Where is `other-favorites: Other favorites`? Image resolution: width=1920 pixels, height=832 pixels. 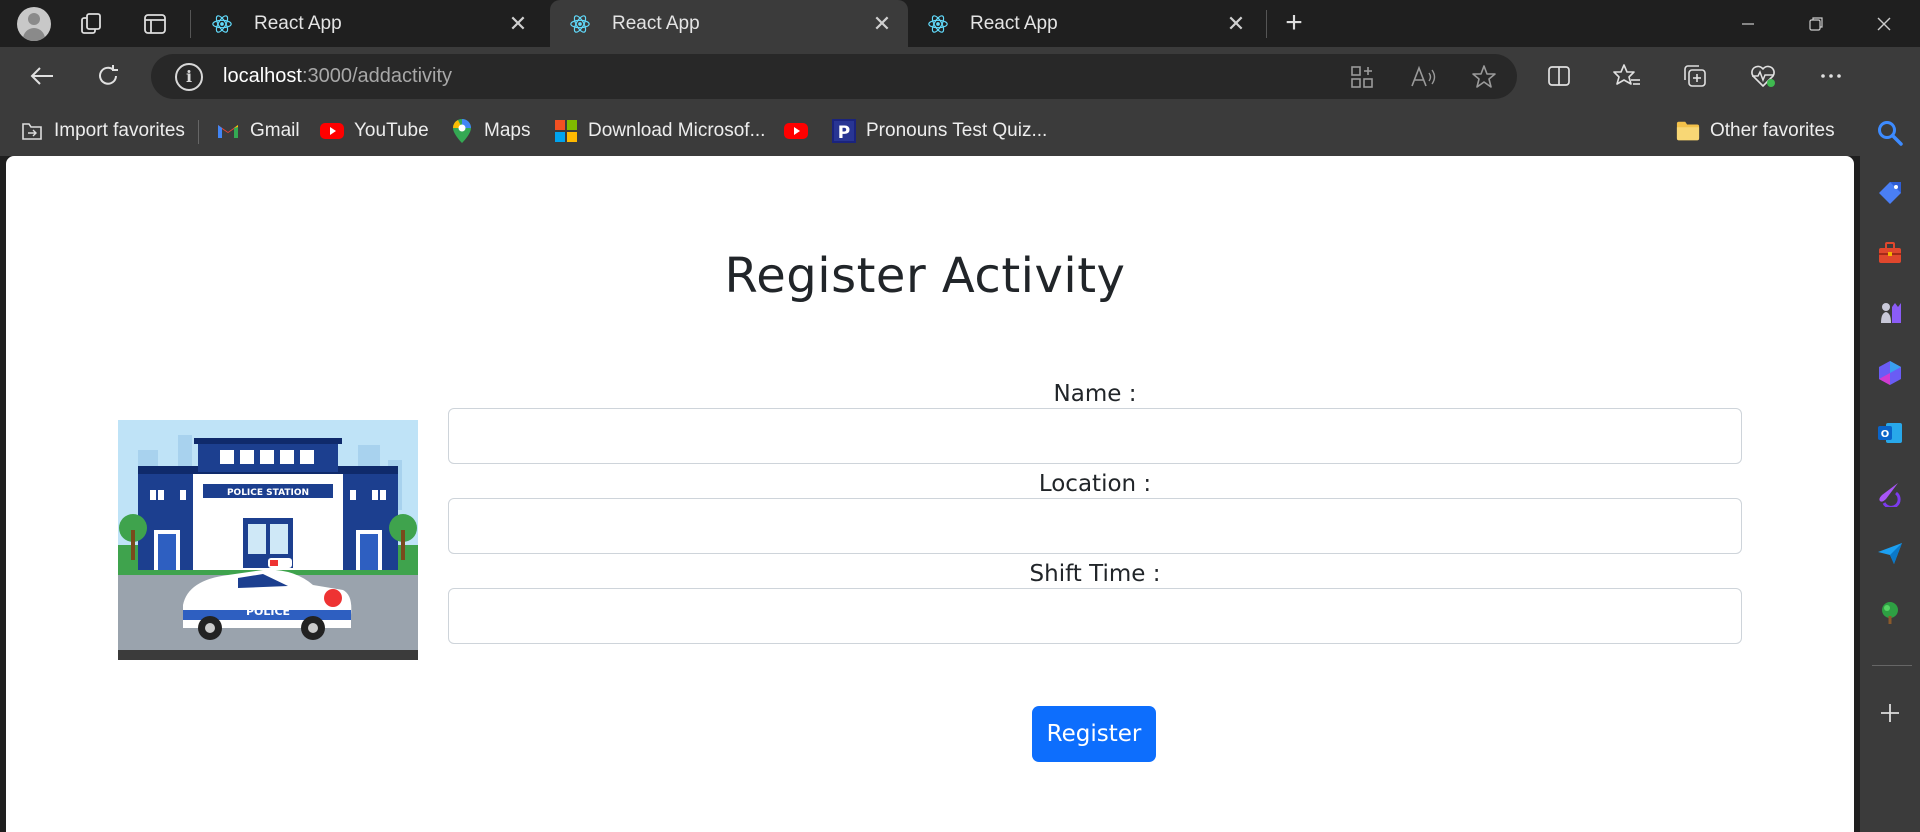
other-favorites: Other favorites is located at coordinates (1755, 131).